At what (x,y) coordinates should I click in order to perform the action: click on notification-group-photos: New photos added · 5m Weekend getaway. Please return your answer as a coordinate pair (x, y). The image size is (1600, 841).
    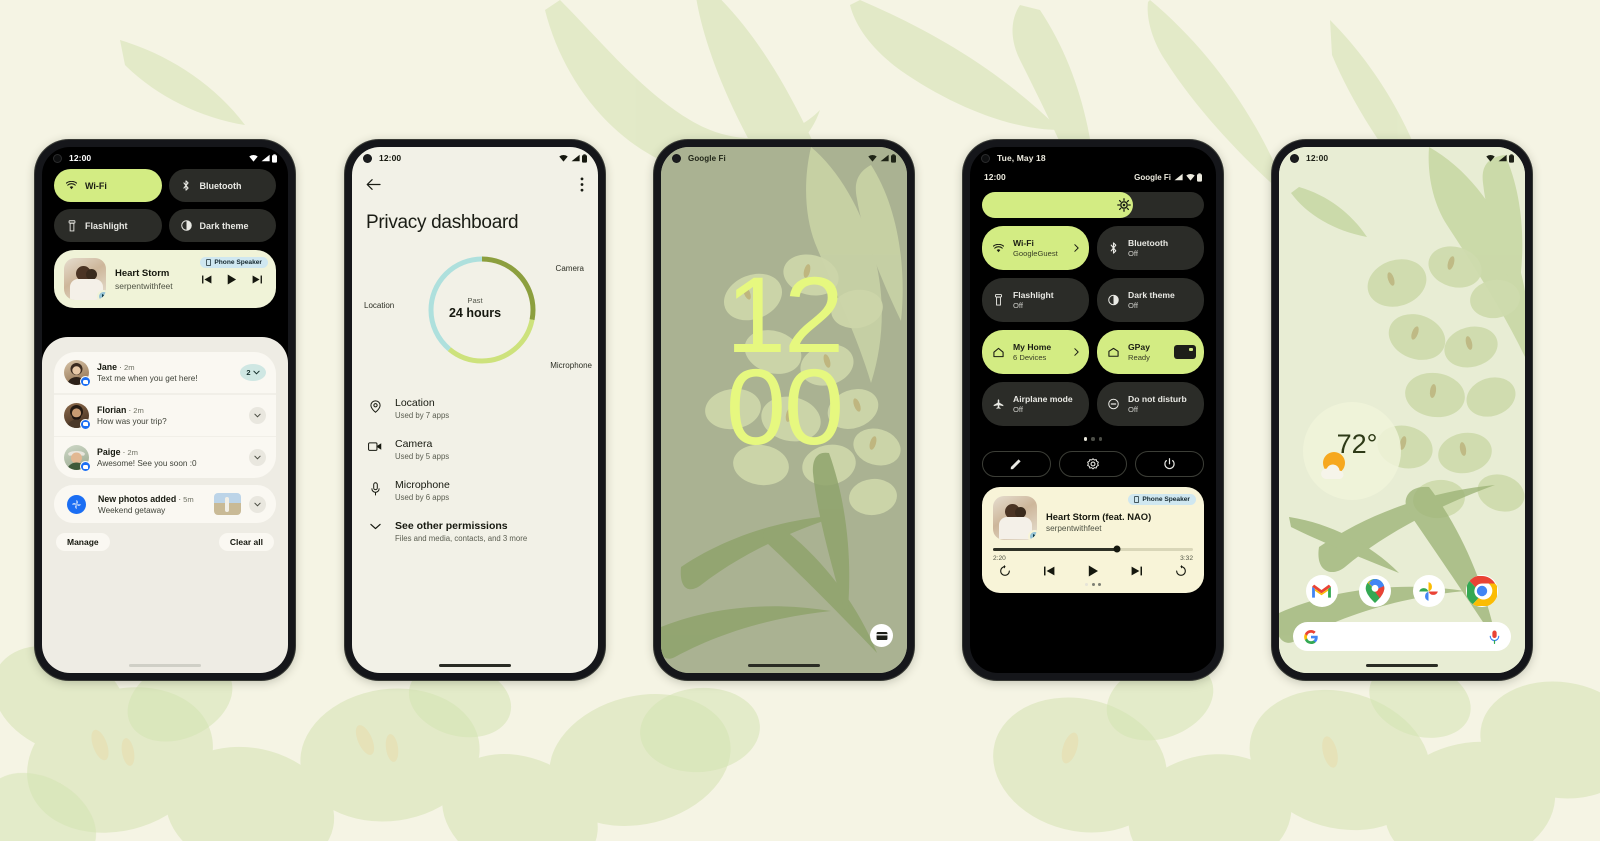
    Looking at the image, I should click on (165, 504).